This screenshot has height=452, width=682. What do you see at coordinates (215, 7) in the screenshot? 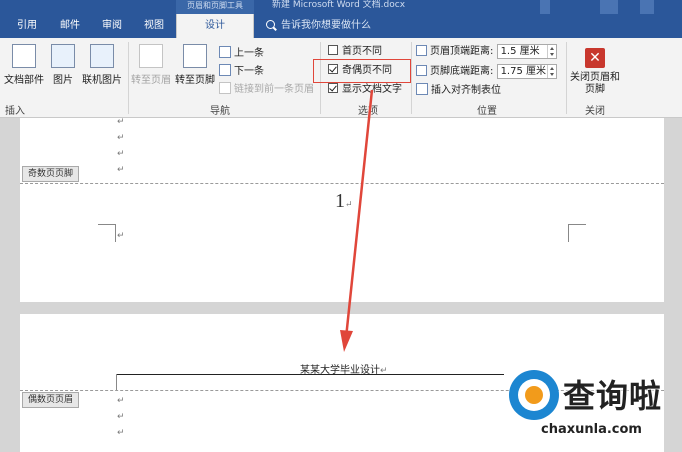
I see `context-tab-group: 页眉和页脚工具` at bounding box center [215, 7].